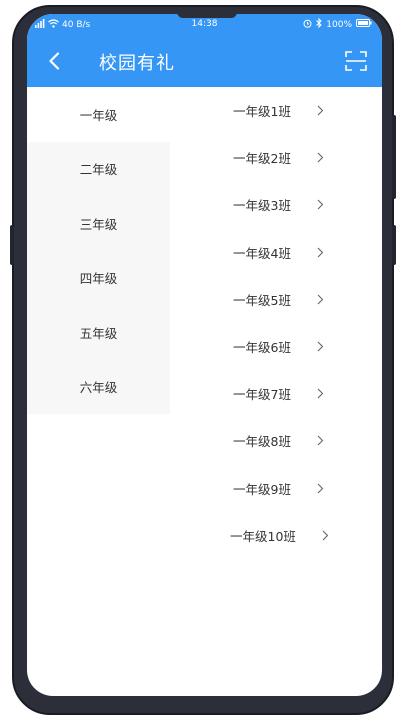  Describe the element at coordinates (262, 253) in the screenshot. I see `class-label: 一年级4班` at that location.